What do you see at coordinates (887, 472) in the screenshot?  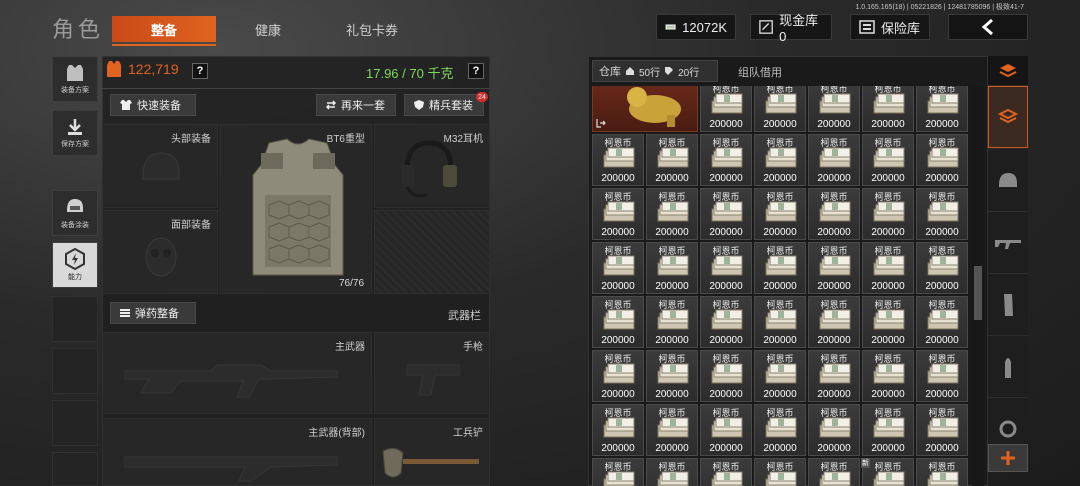 I see `warehouse-item: 柯恩币200000新` at bounding box center [887, 472].